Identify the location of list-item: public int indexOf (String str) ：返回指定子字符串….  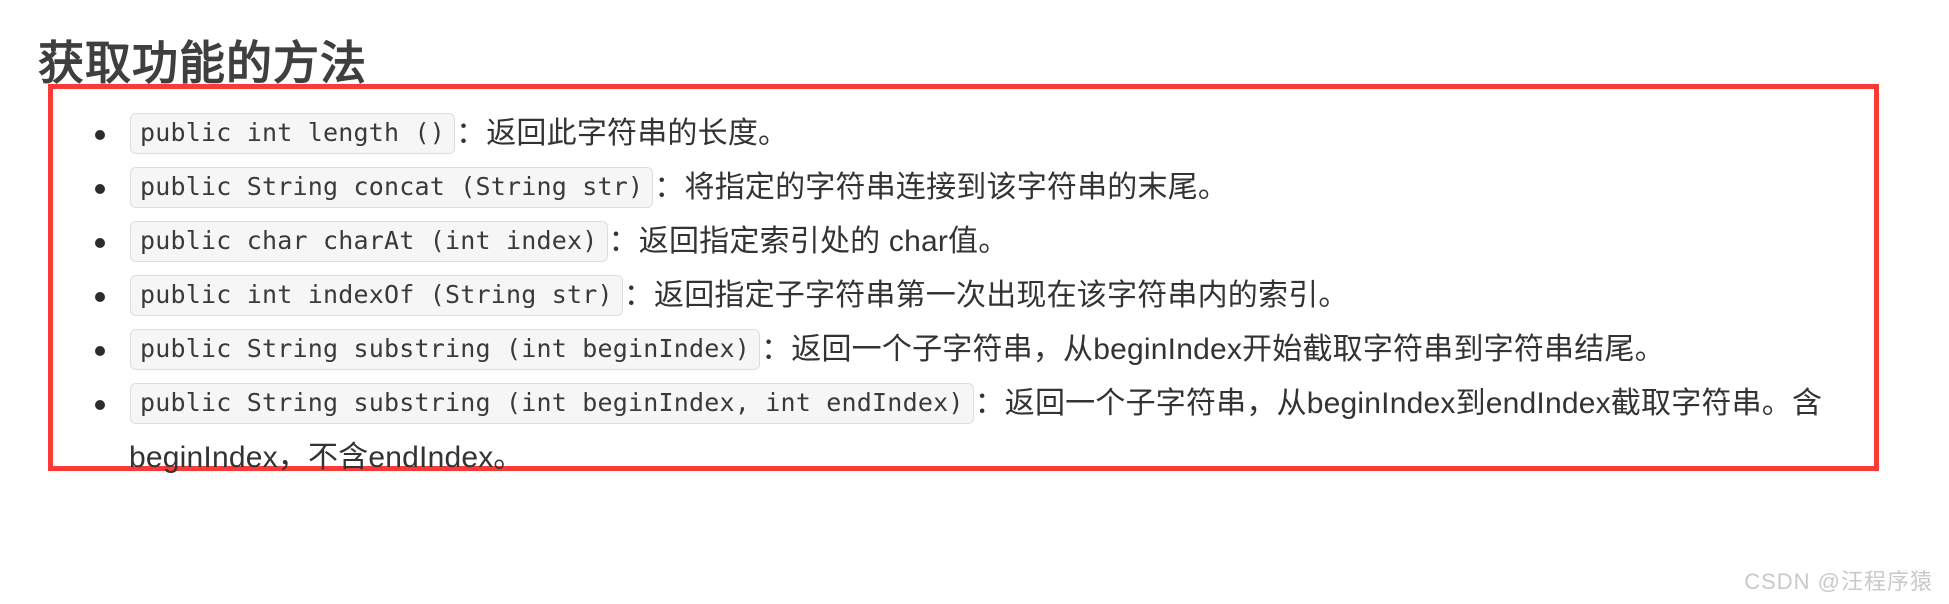
(963, 296).